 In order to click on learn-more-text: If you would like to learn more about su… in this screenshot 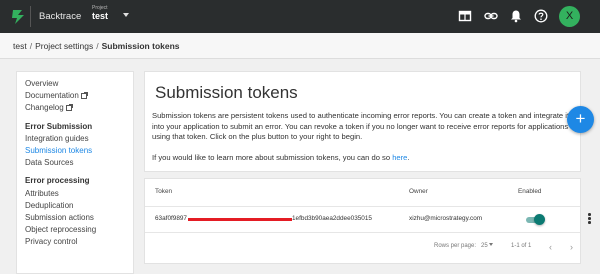, I will do `click(281, 157)`.